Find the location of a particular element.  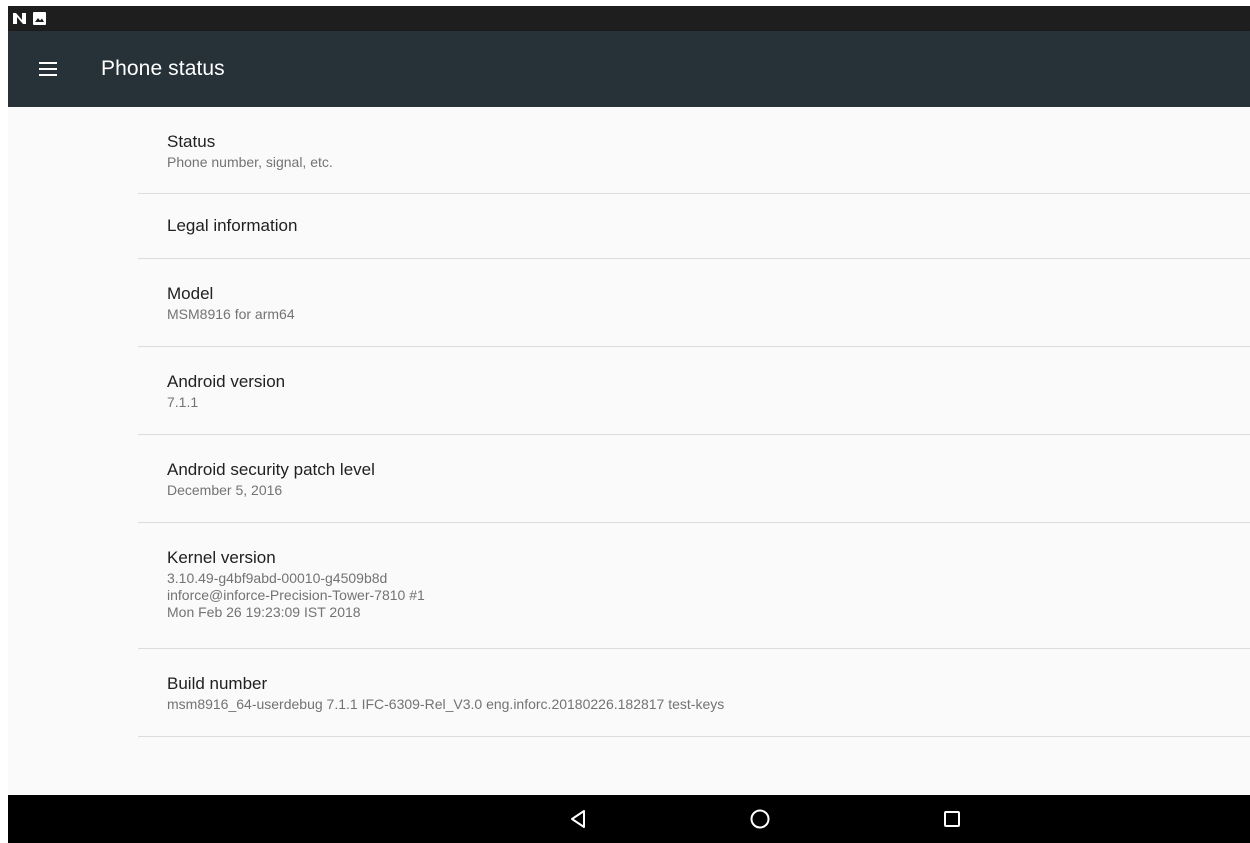

pref-model: Model MSM8916 for arm64 is located at coordinates (694, 303).